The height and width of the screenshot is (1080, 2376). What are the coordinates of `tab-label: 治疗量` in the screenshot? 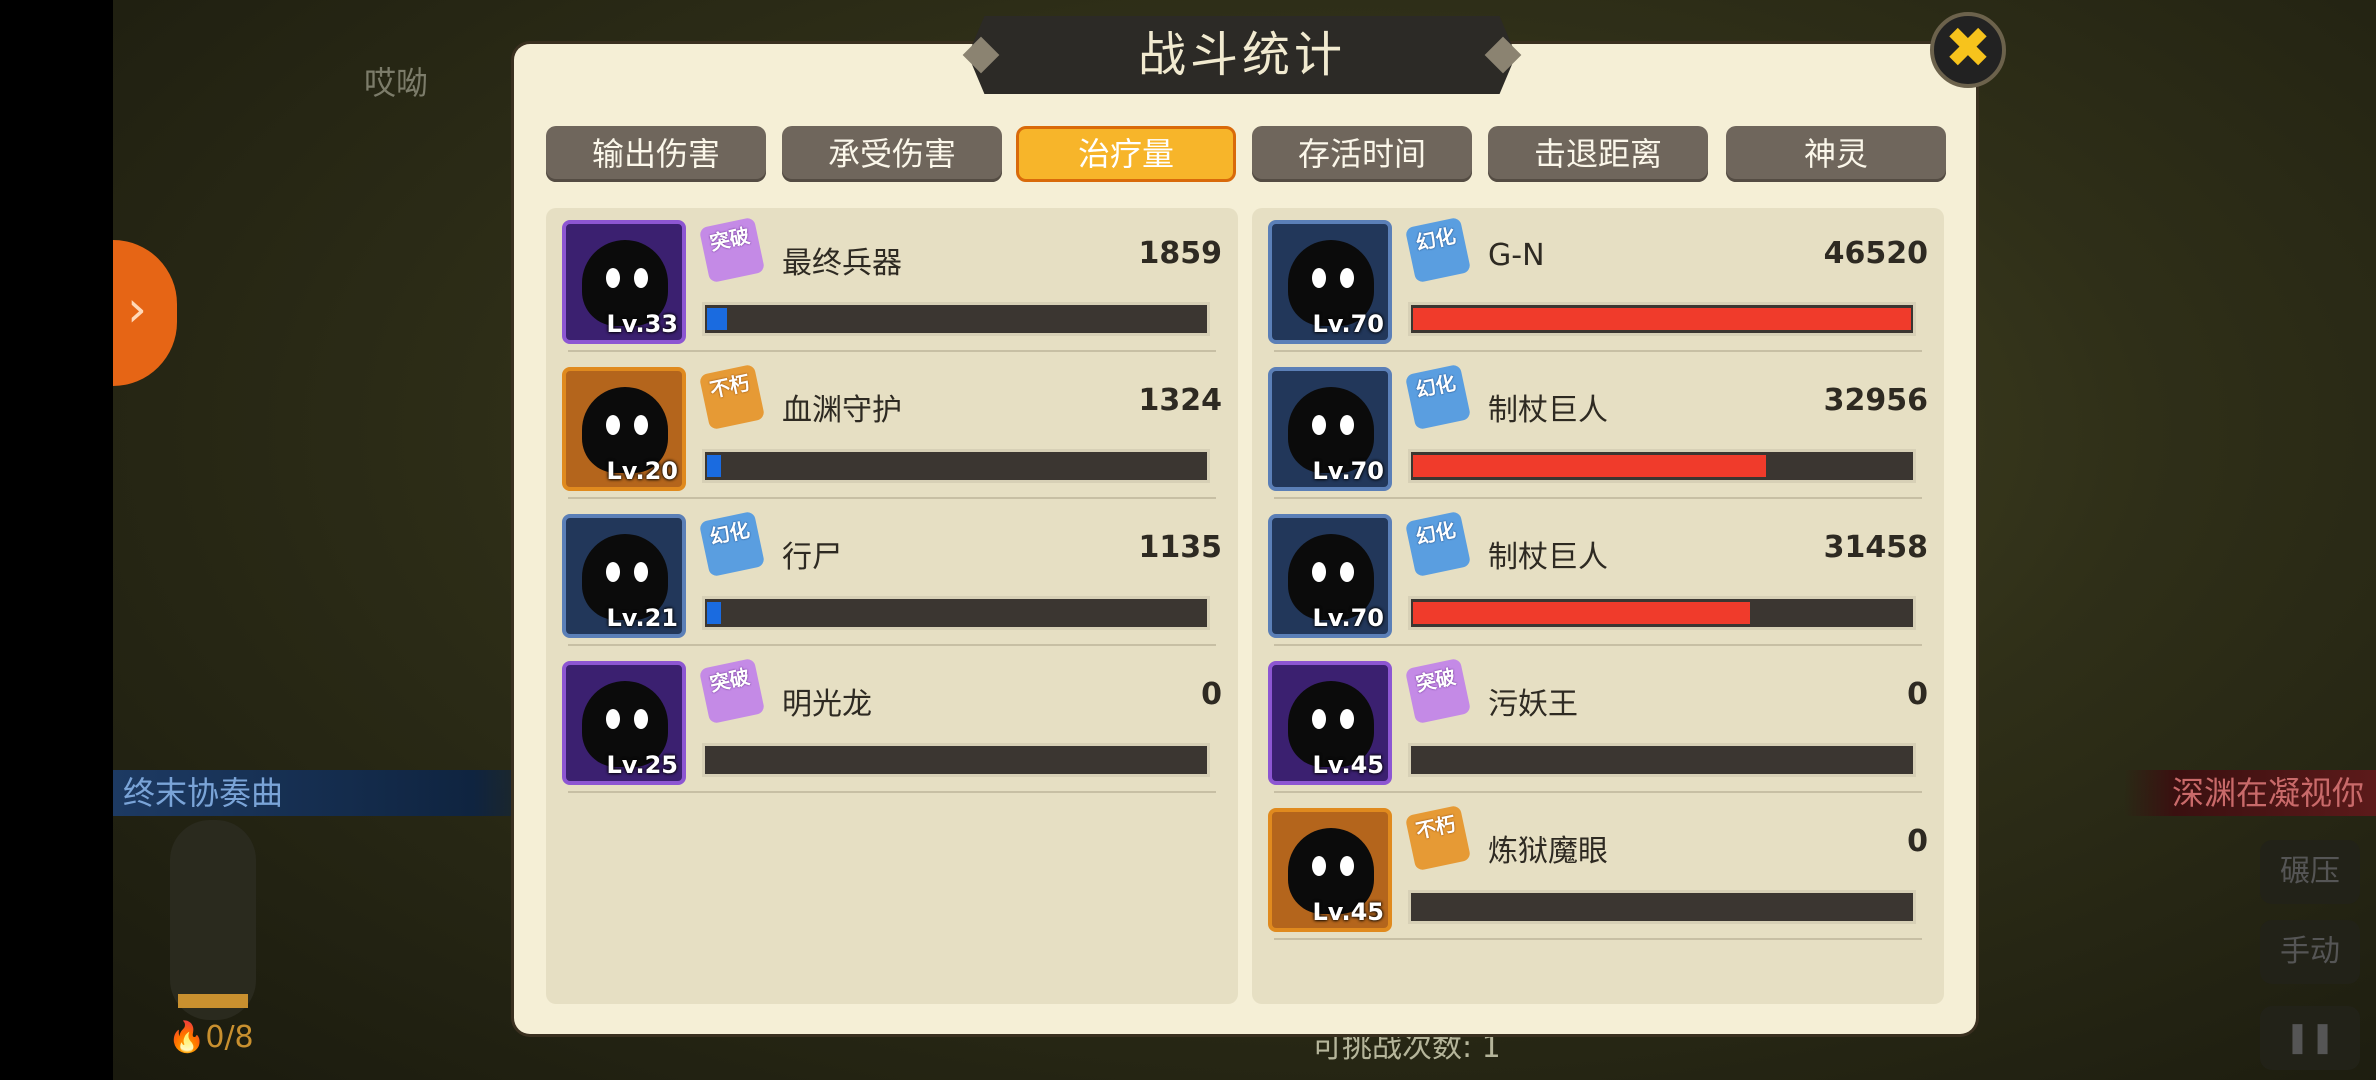 It's located at (1125, 154).